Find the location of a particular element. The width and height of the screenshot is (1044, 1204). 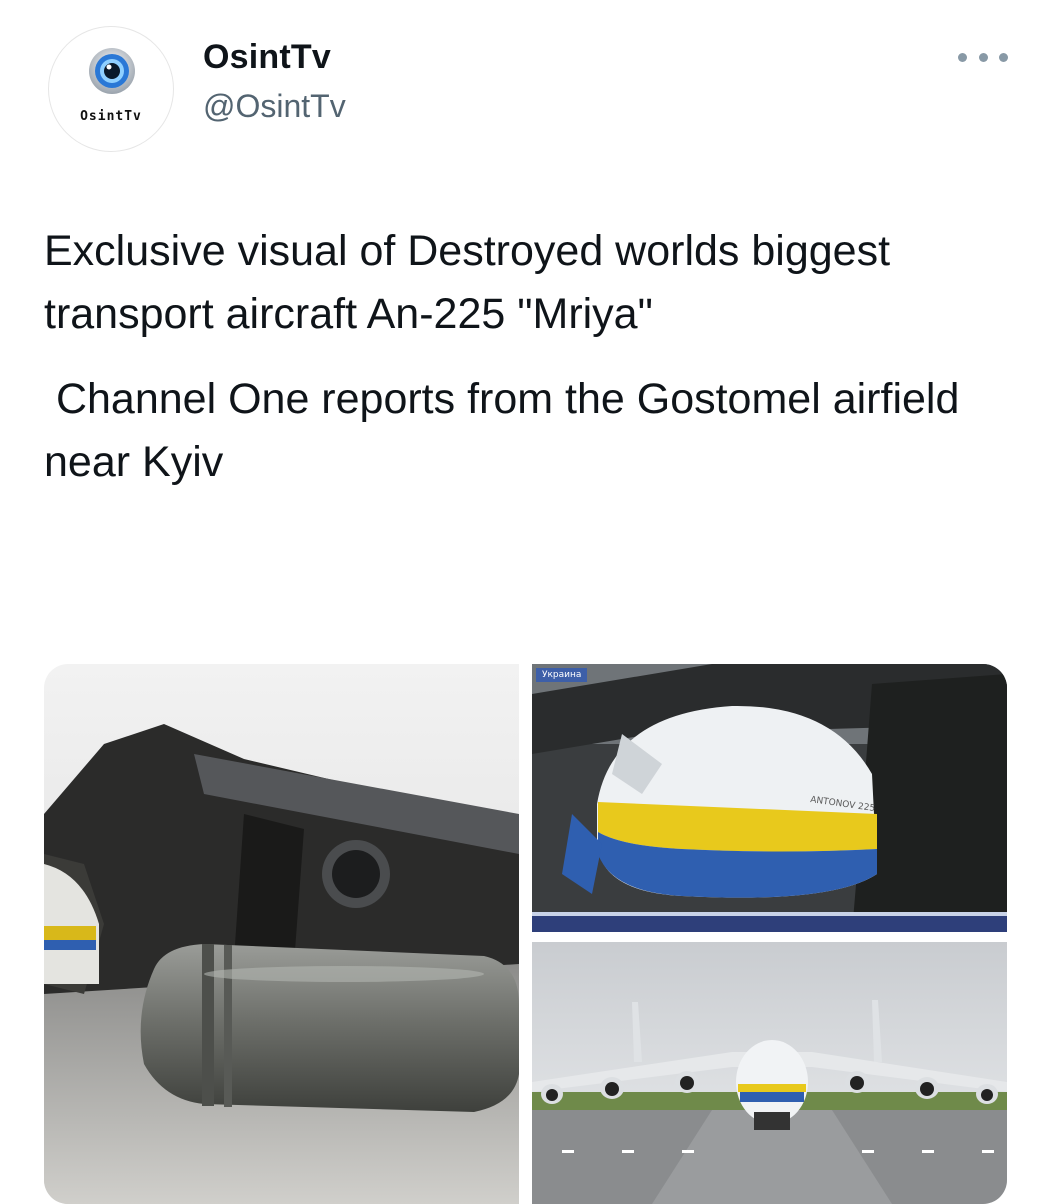

more-options-button is located at coordinates (983, 57).